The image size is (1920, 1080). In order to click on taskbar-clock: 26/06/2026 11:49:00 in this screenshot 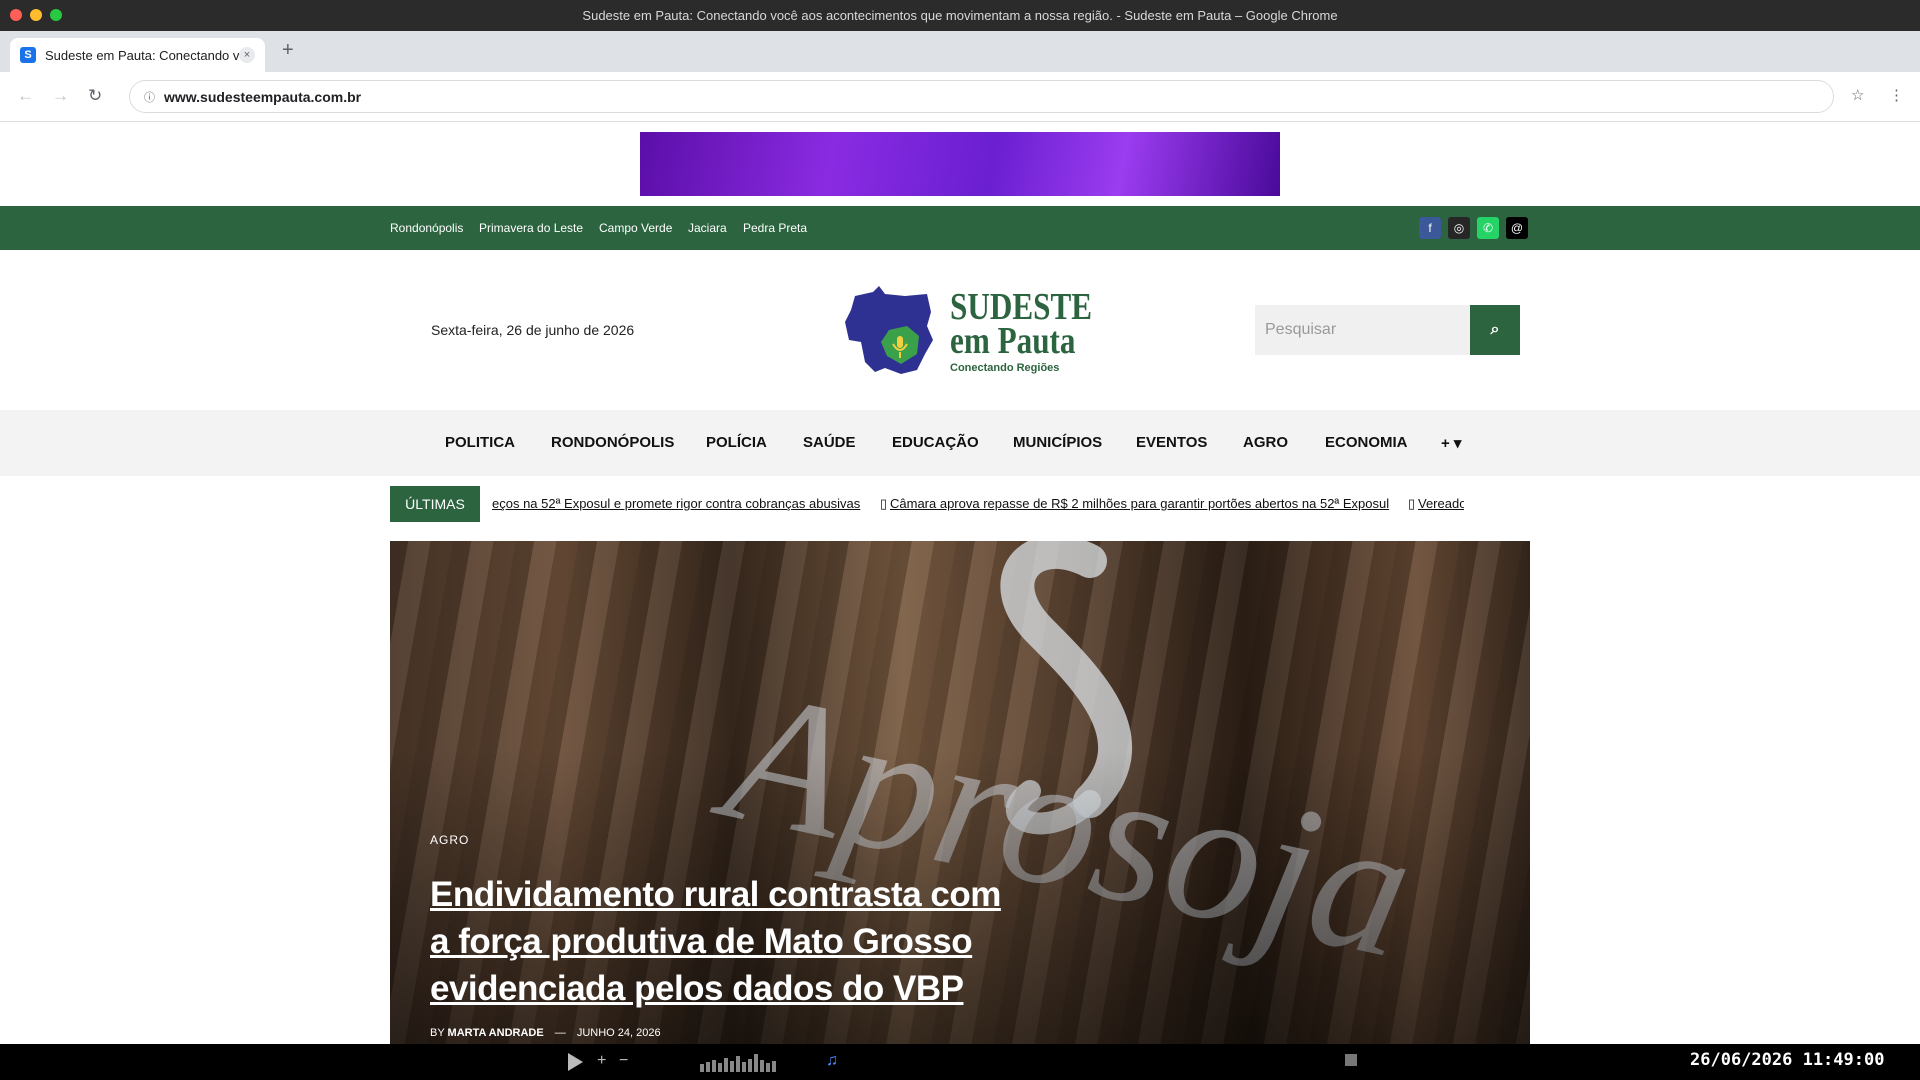, I will do `click(1787, 1060)`.